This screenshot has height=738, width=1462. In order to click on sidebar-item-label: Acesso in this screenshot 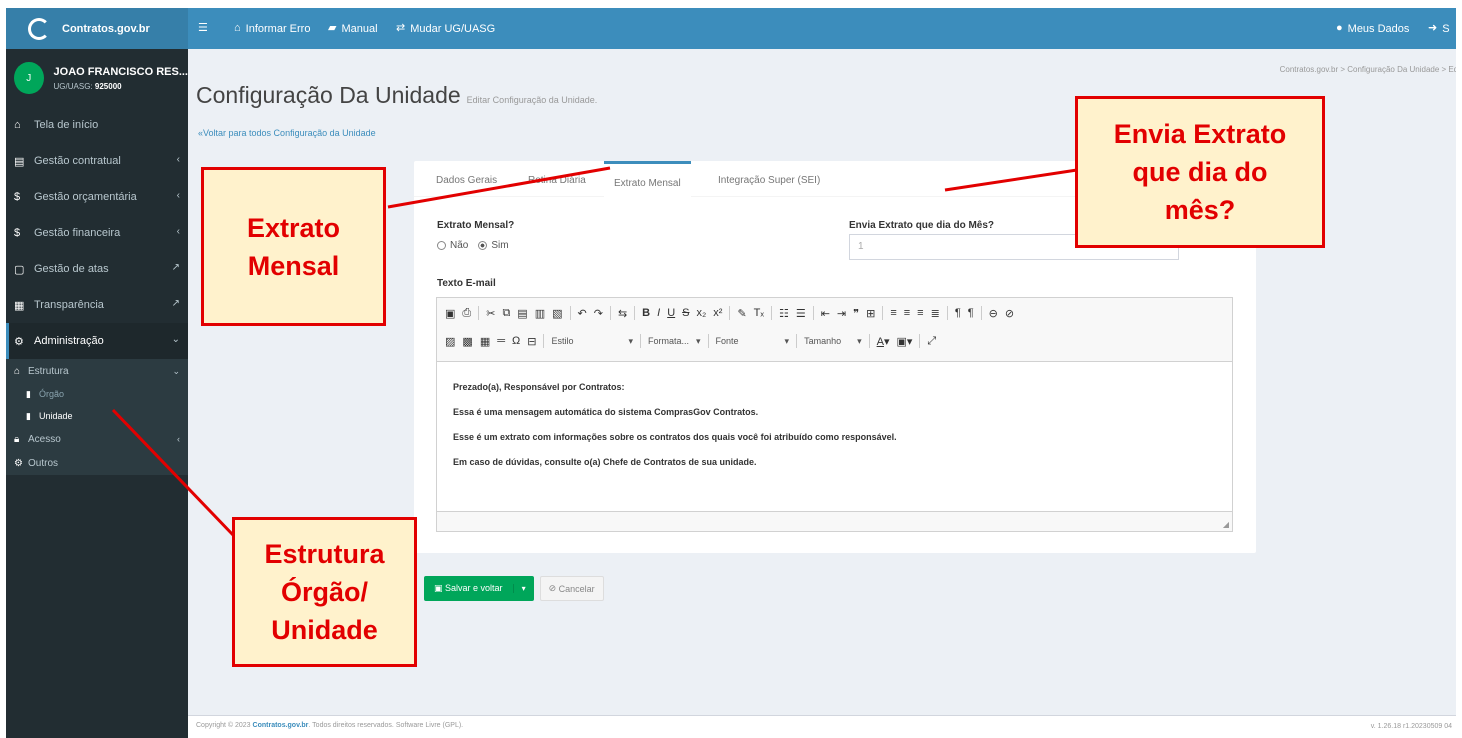, I will do `click(44, 439)`.